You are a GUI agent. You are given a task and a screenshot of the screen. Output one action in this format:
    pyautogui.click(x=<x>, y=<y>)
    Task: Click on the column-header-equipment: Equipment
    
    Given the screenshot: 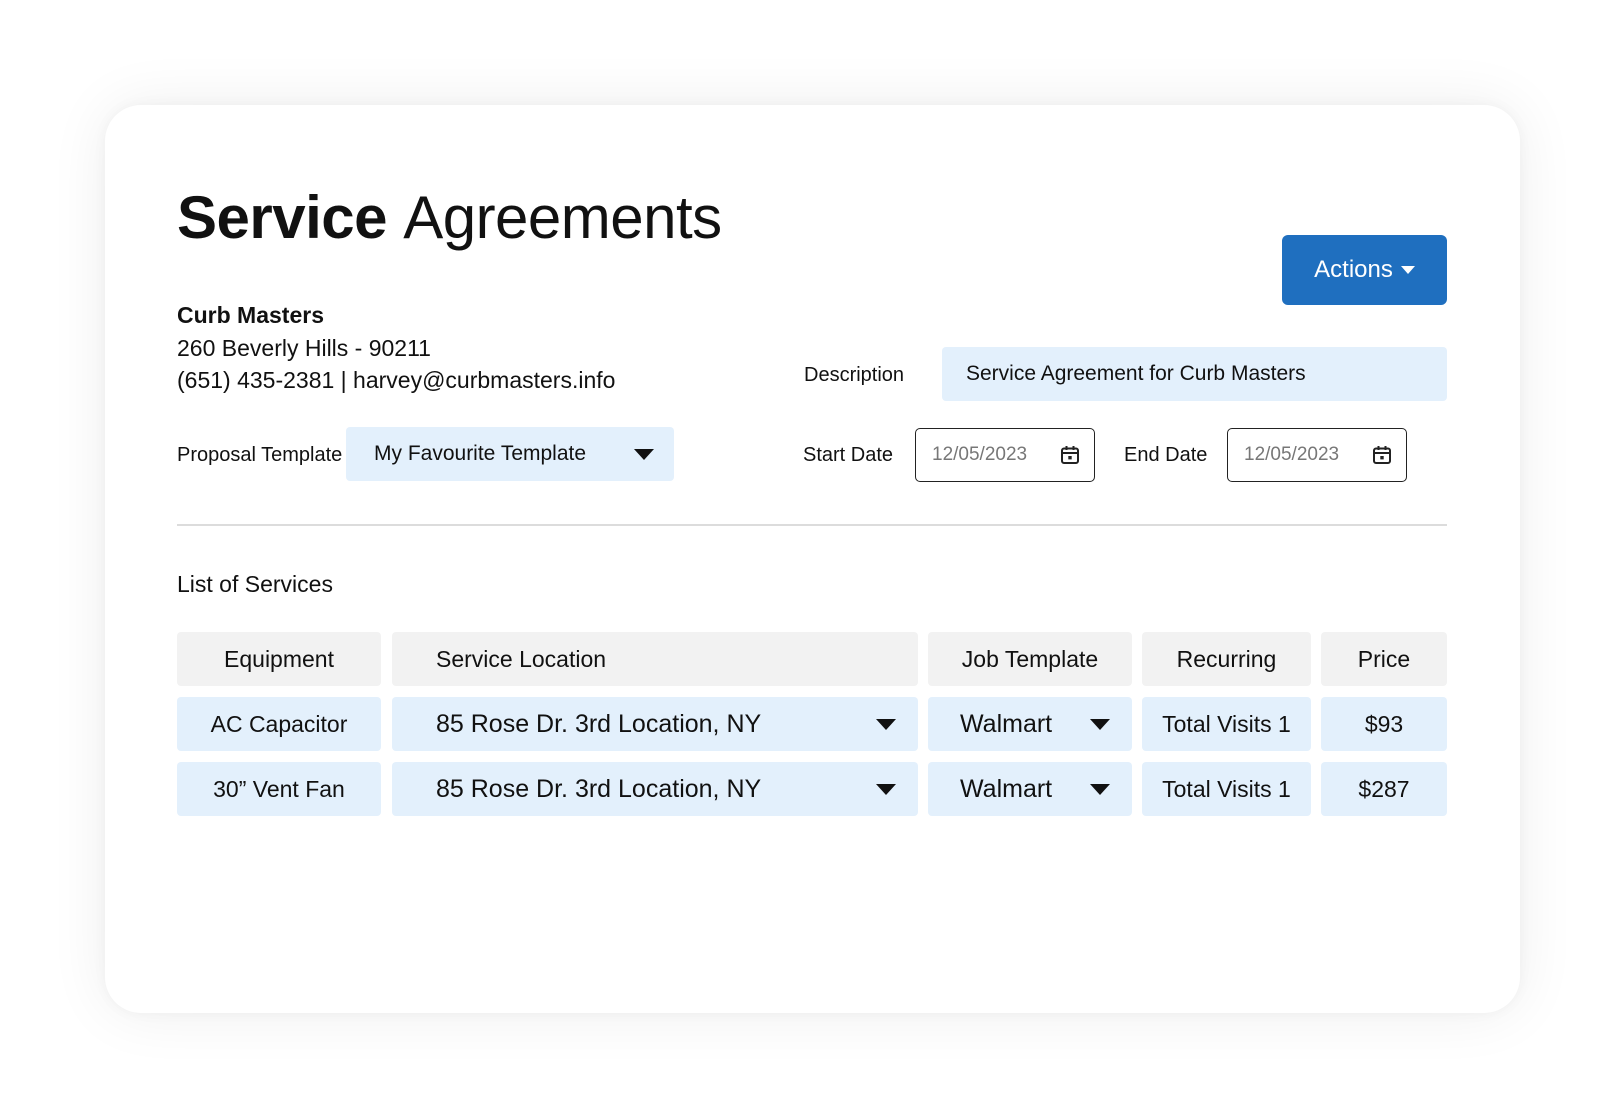 What is the action you would take?
    pyautogui.click(x=279, y=659)
    